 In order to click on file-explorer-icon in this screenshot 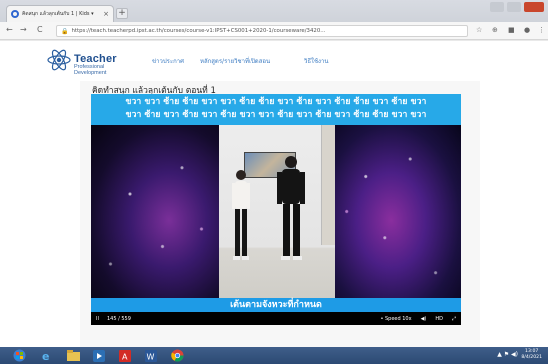, I will do `click(73, 355)`.